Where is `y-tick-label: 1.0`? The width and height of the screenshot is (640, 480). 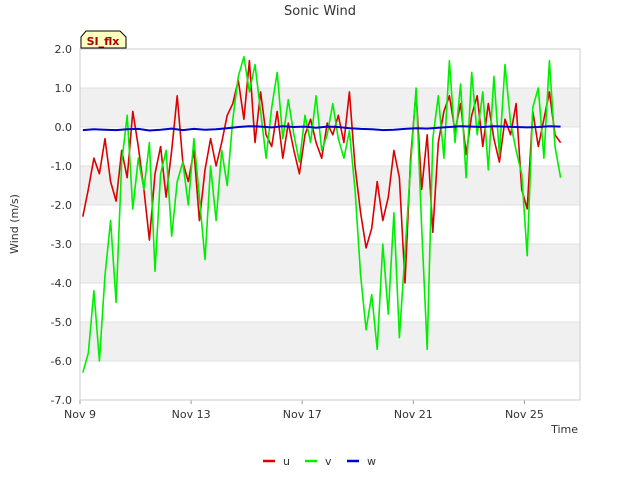 y-tick-label: 1.0 is located at coordinates (64, 88).